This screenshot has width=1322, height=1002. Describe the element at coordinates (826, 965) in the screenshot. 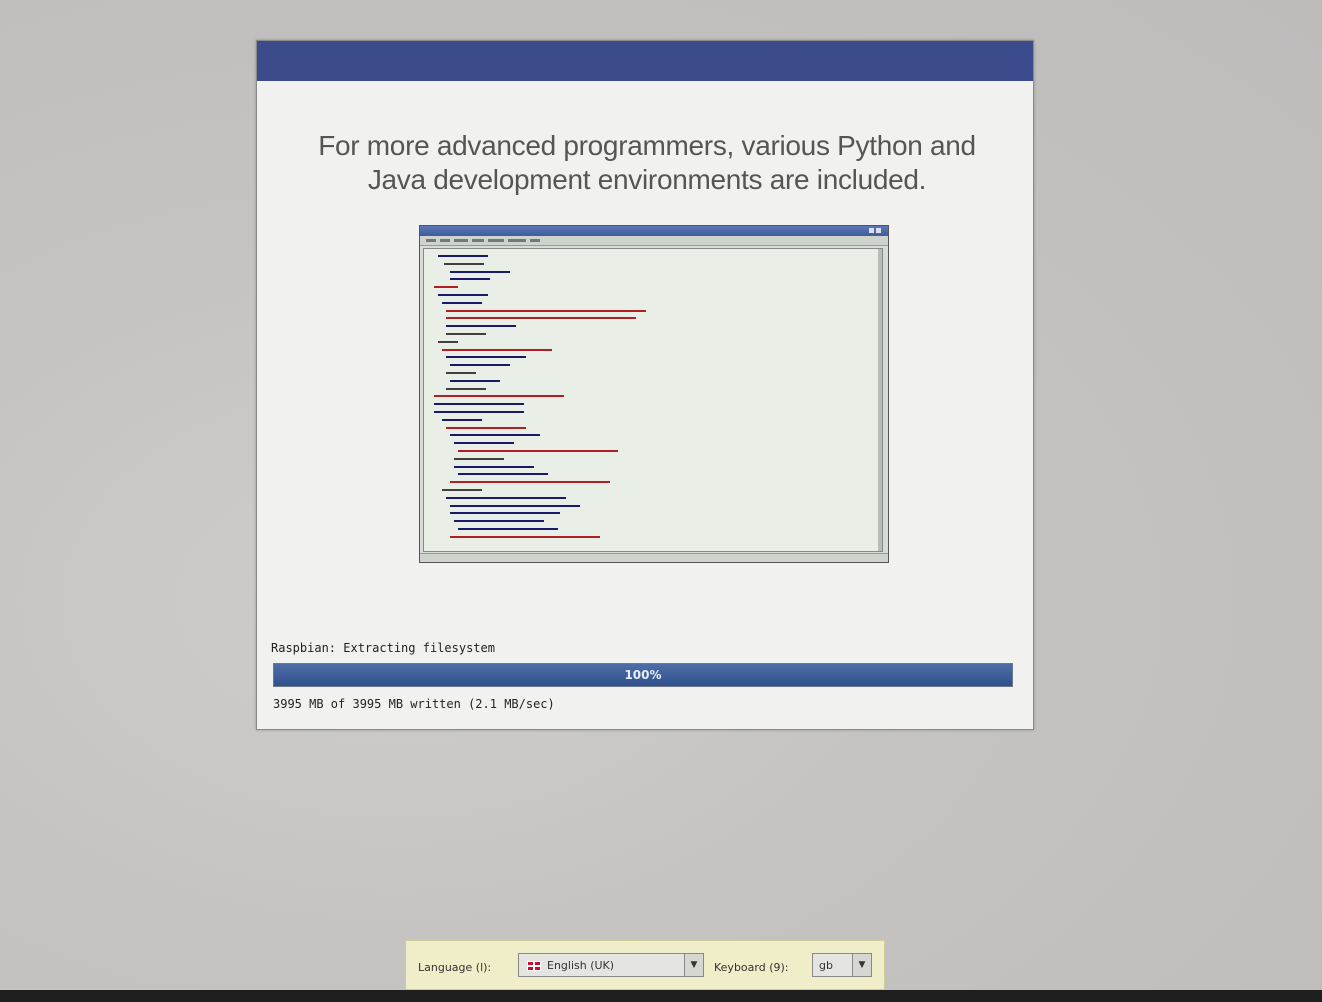

I see `keyboard-value: gb` at that location.